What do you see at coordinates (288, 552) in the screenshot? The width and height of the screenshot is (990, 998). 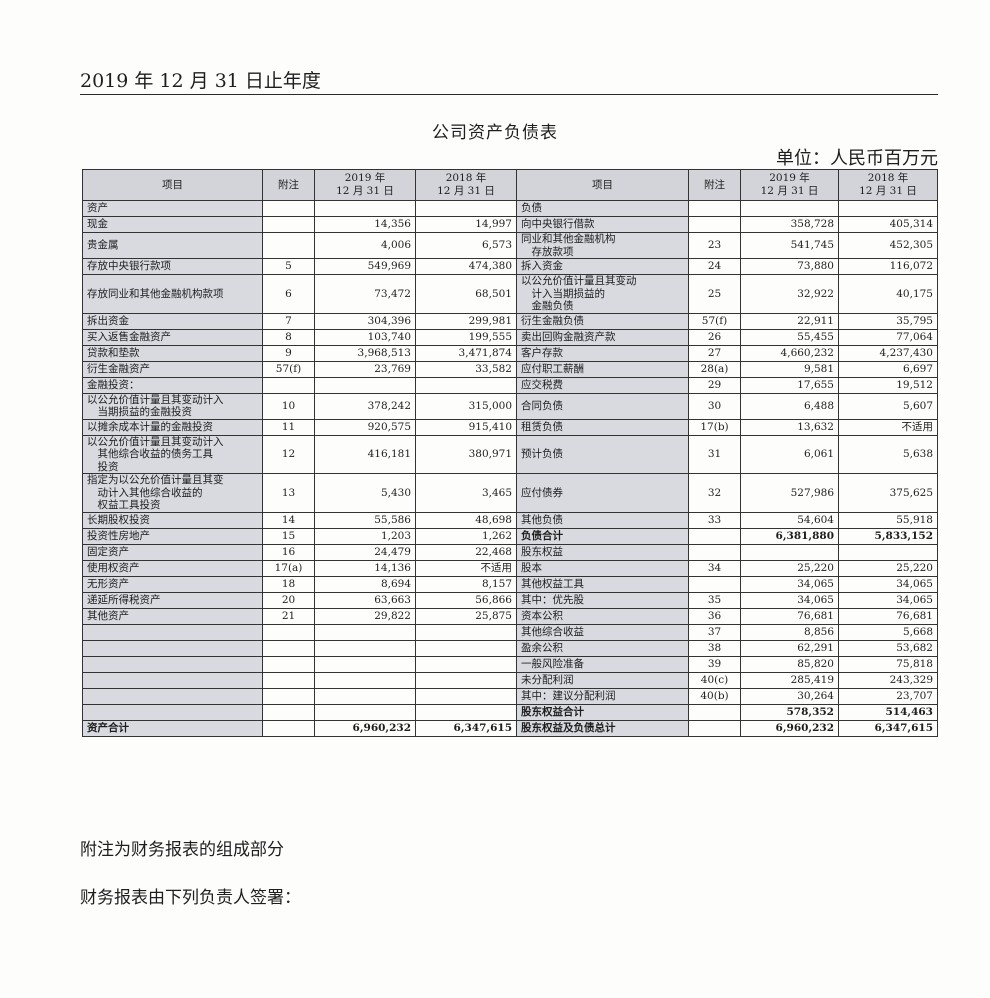 I see `left-note-cell: 16` at bounding box center [288, 552].